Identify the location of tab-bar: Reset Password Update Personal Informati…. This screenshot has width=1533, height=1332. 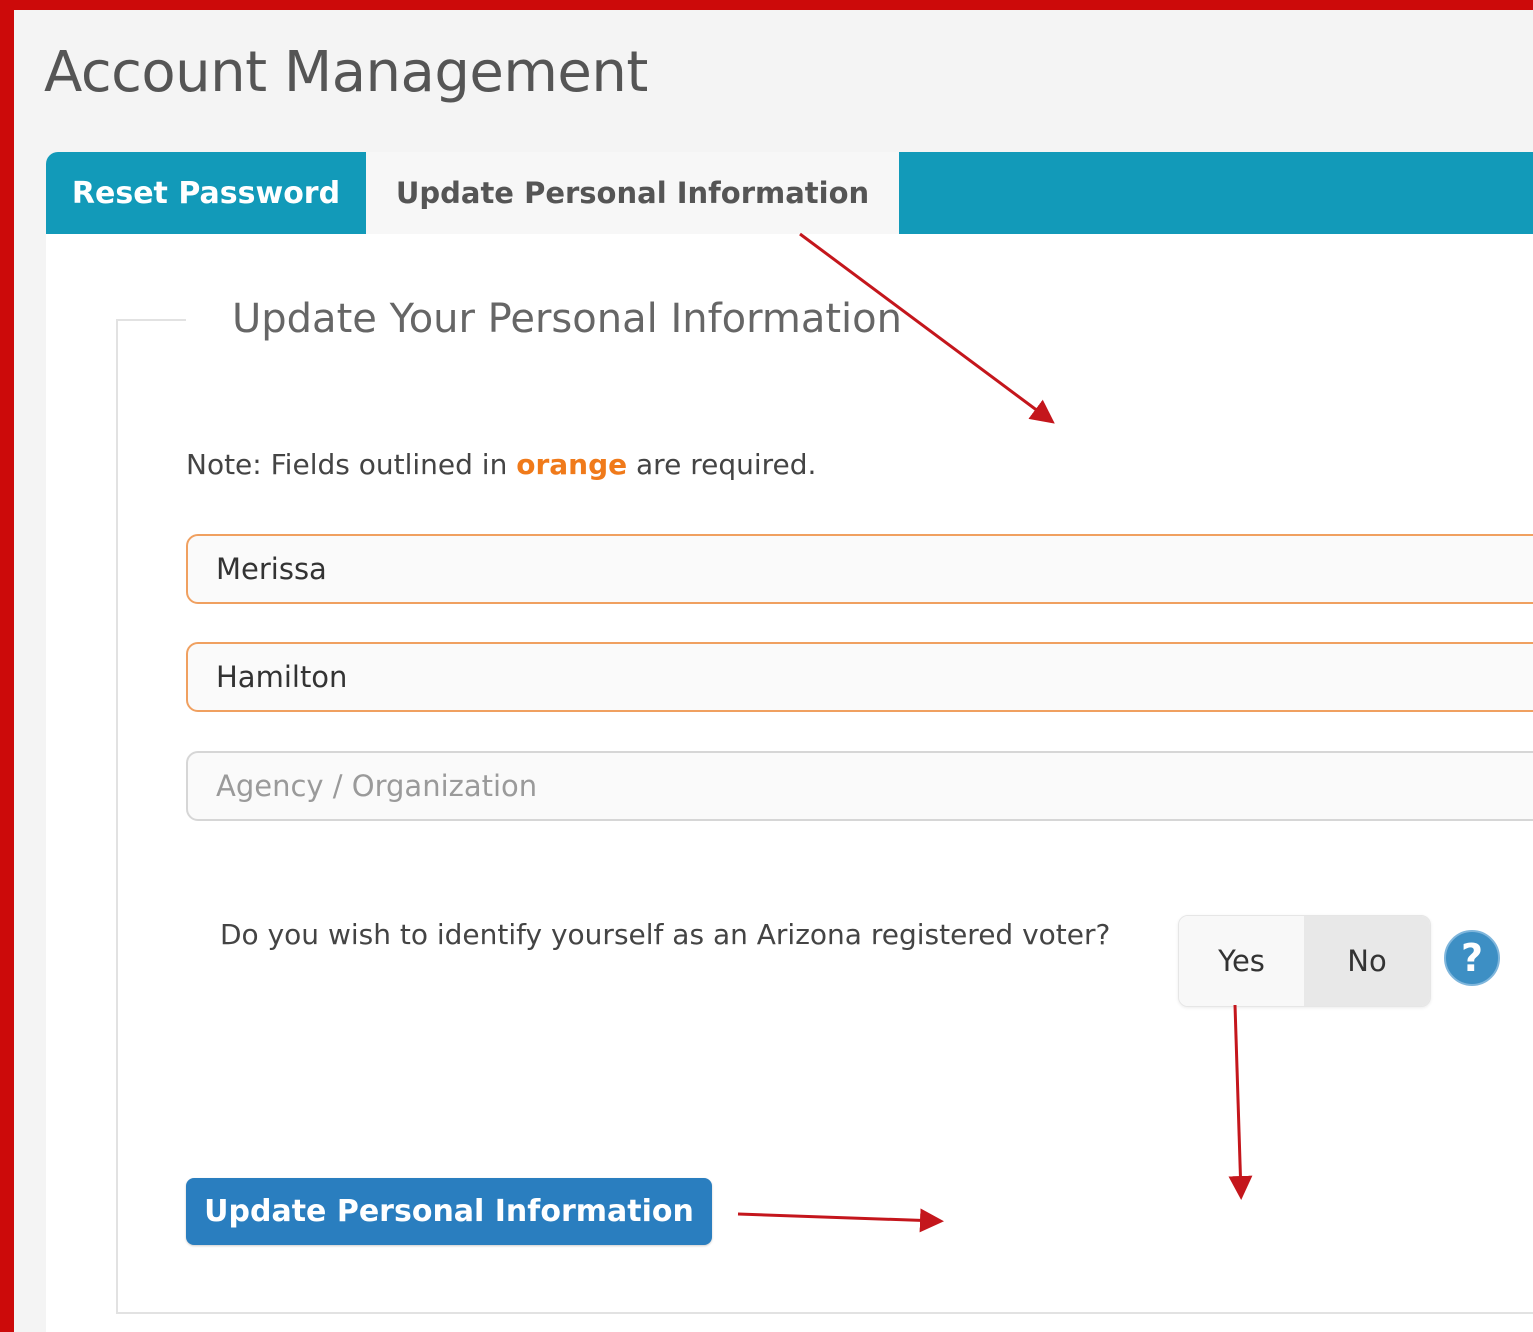
(789, 193).